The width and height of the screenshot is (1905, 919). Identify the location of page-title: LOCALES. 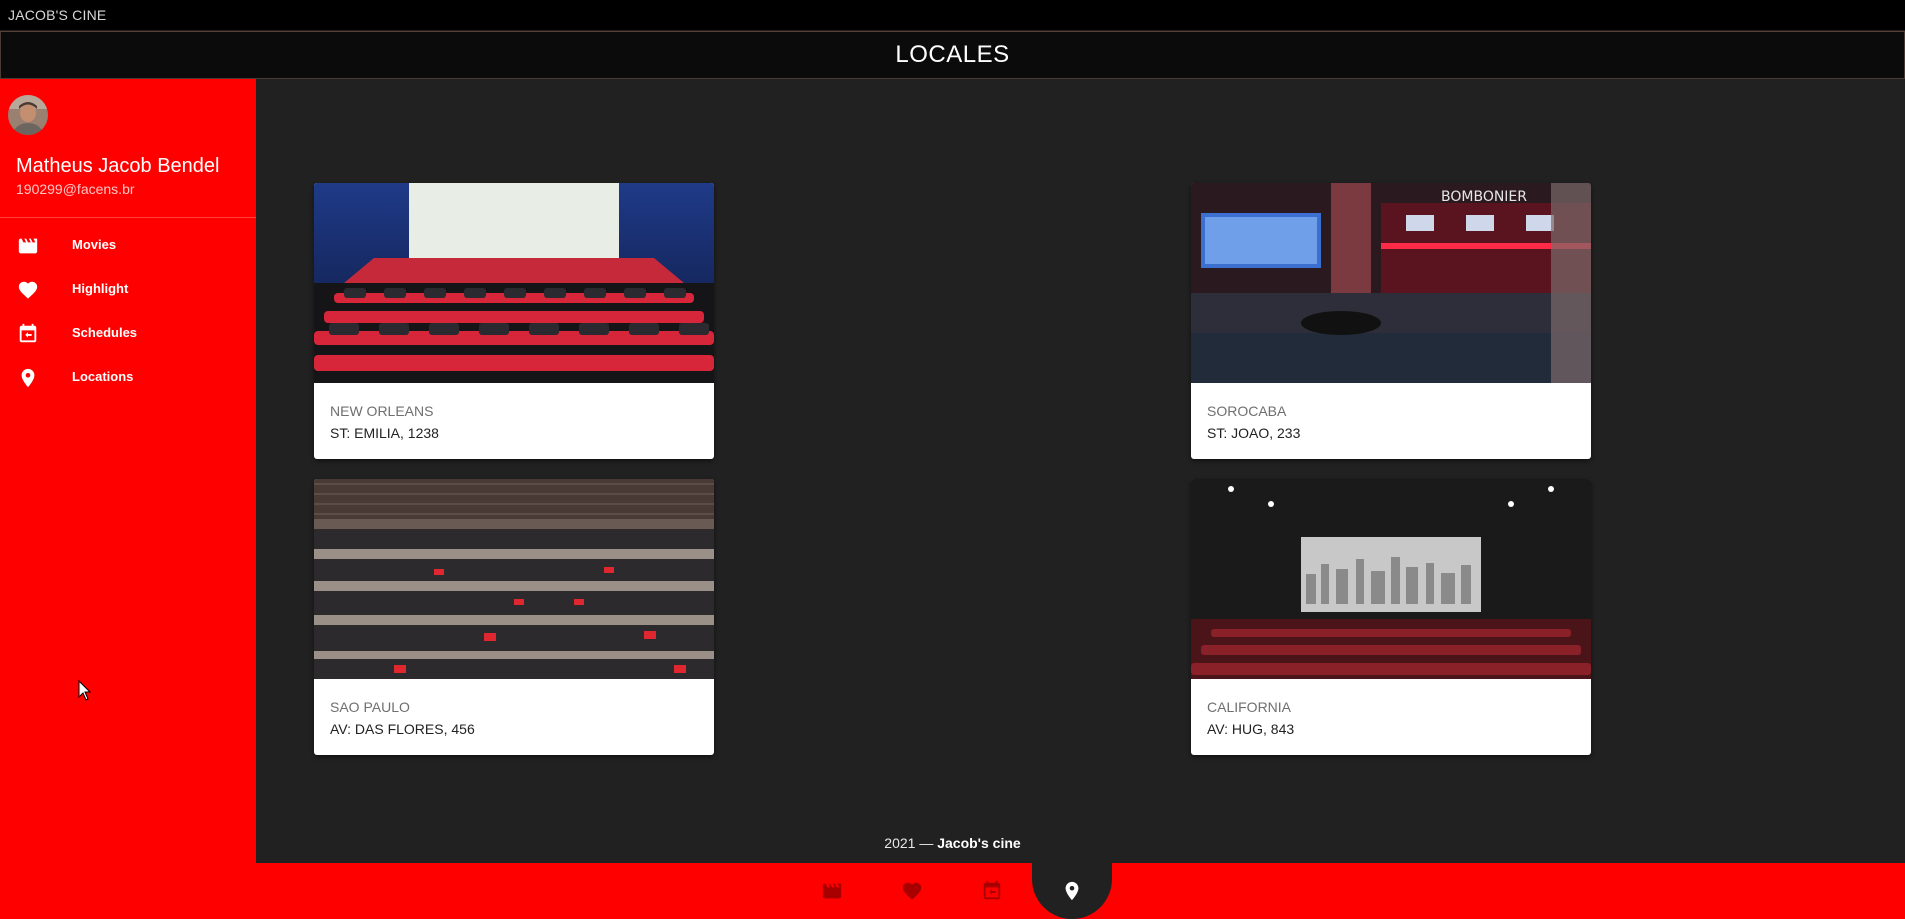
(952, 54).